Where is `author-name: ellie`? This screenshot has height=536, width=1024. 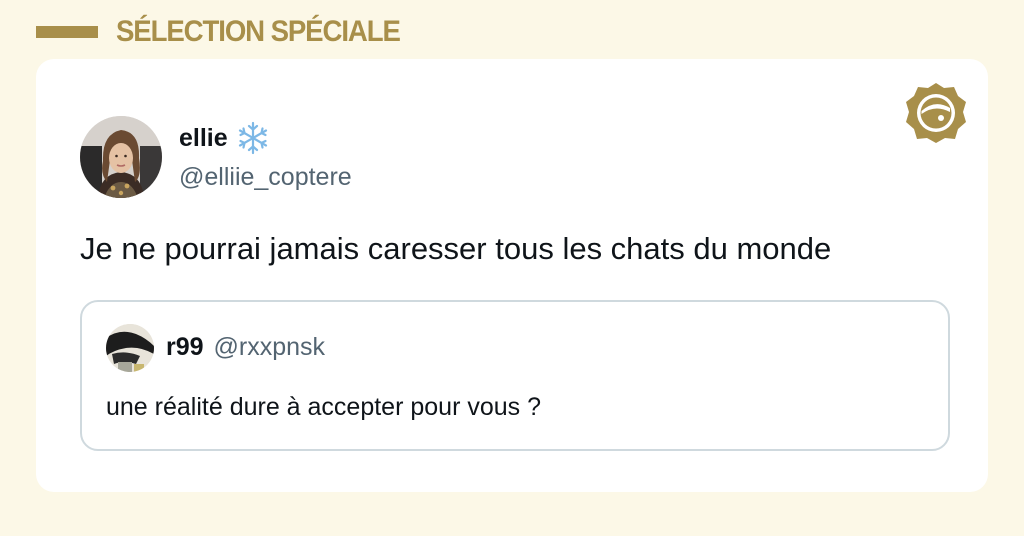
author-name: ellie is located at coordinates (203, 138).